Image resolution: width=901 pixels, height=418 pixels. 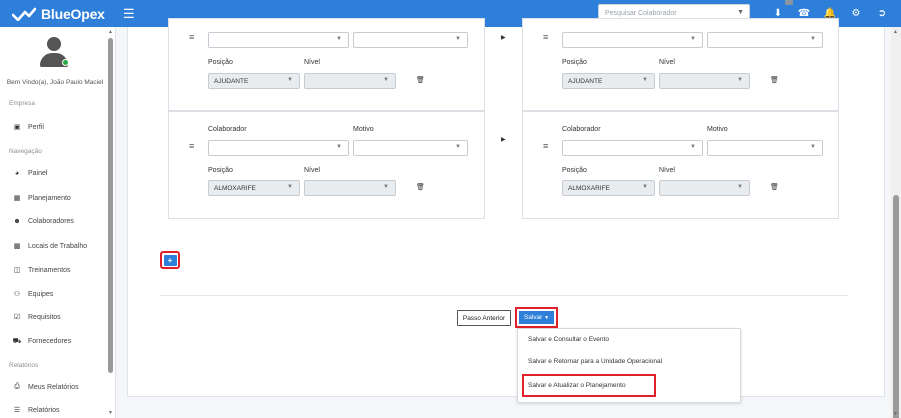 I want to click on briefcase-icon: ▣, so click(x=17, y=127).